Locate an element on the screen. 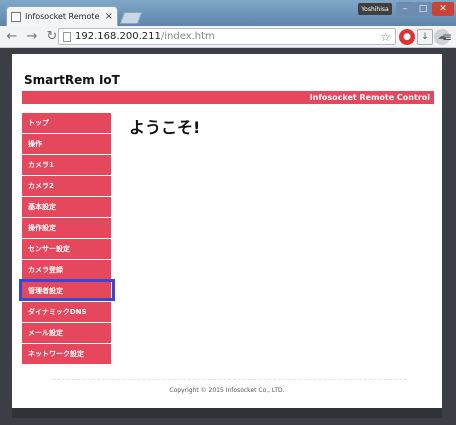 This screenshot has height=425, width=456. browser-tab: Infosocket Remote Cont × is located at coordinates (62, 16).